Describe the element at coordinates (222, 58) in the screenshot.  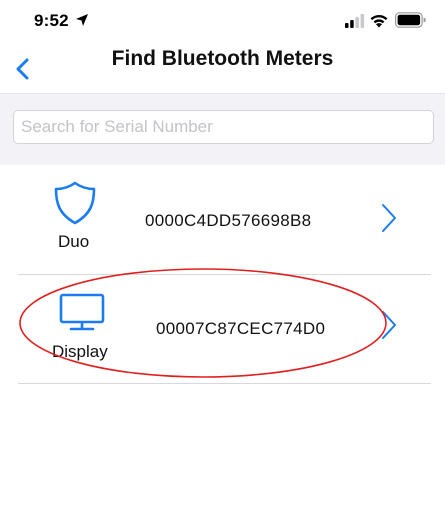
I see `page-title: Find Bluetooth Meters` at that location.